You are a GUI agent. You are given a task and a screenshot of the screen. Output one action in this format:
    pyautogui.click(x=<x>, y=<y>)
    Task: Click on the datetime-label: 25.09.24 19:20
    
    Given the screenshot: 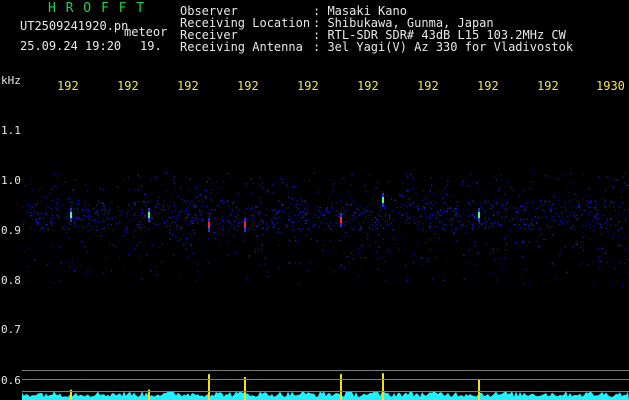 What is the action you would take?
    pyautogui.click(x=71, y=46)
    